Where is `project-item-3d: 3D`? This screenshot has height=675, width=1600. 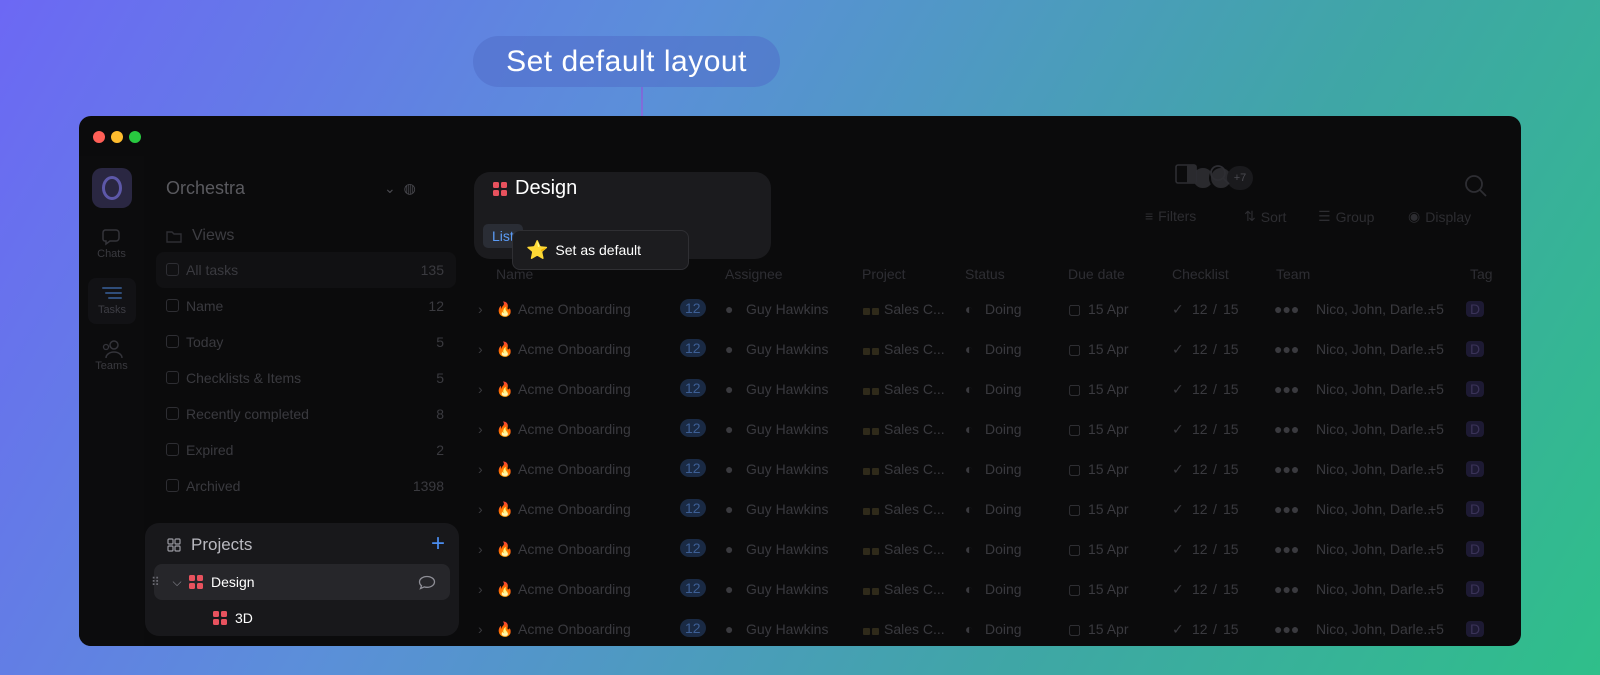
project-item-3d: 3D is located at coordinates (302, 618).